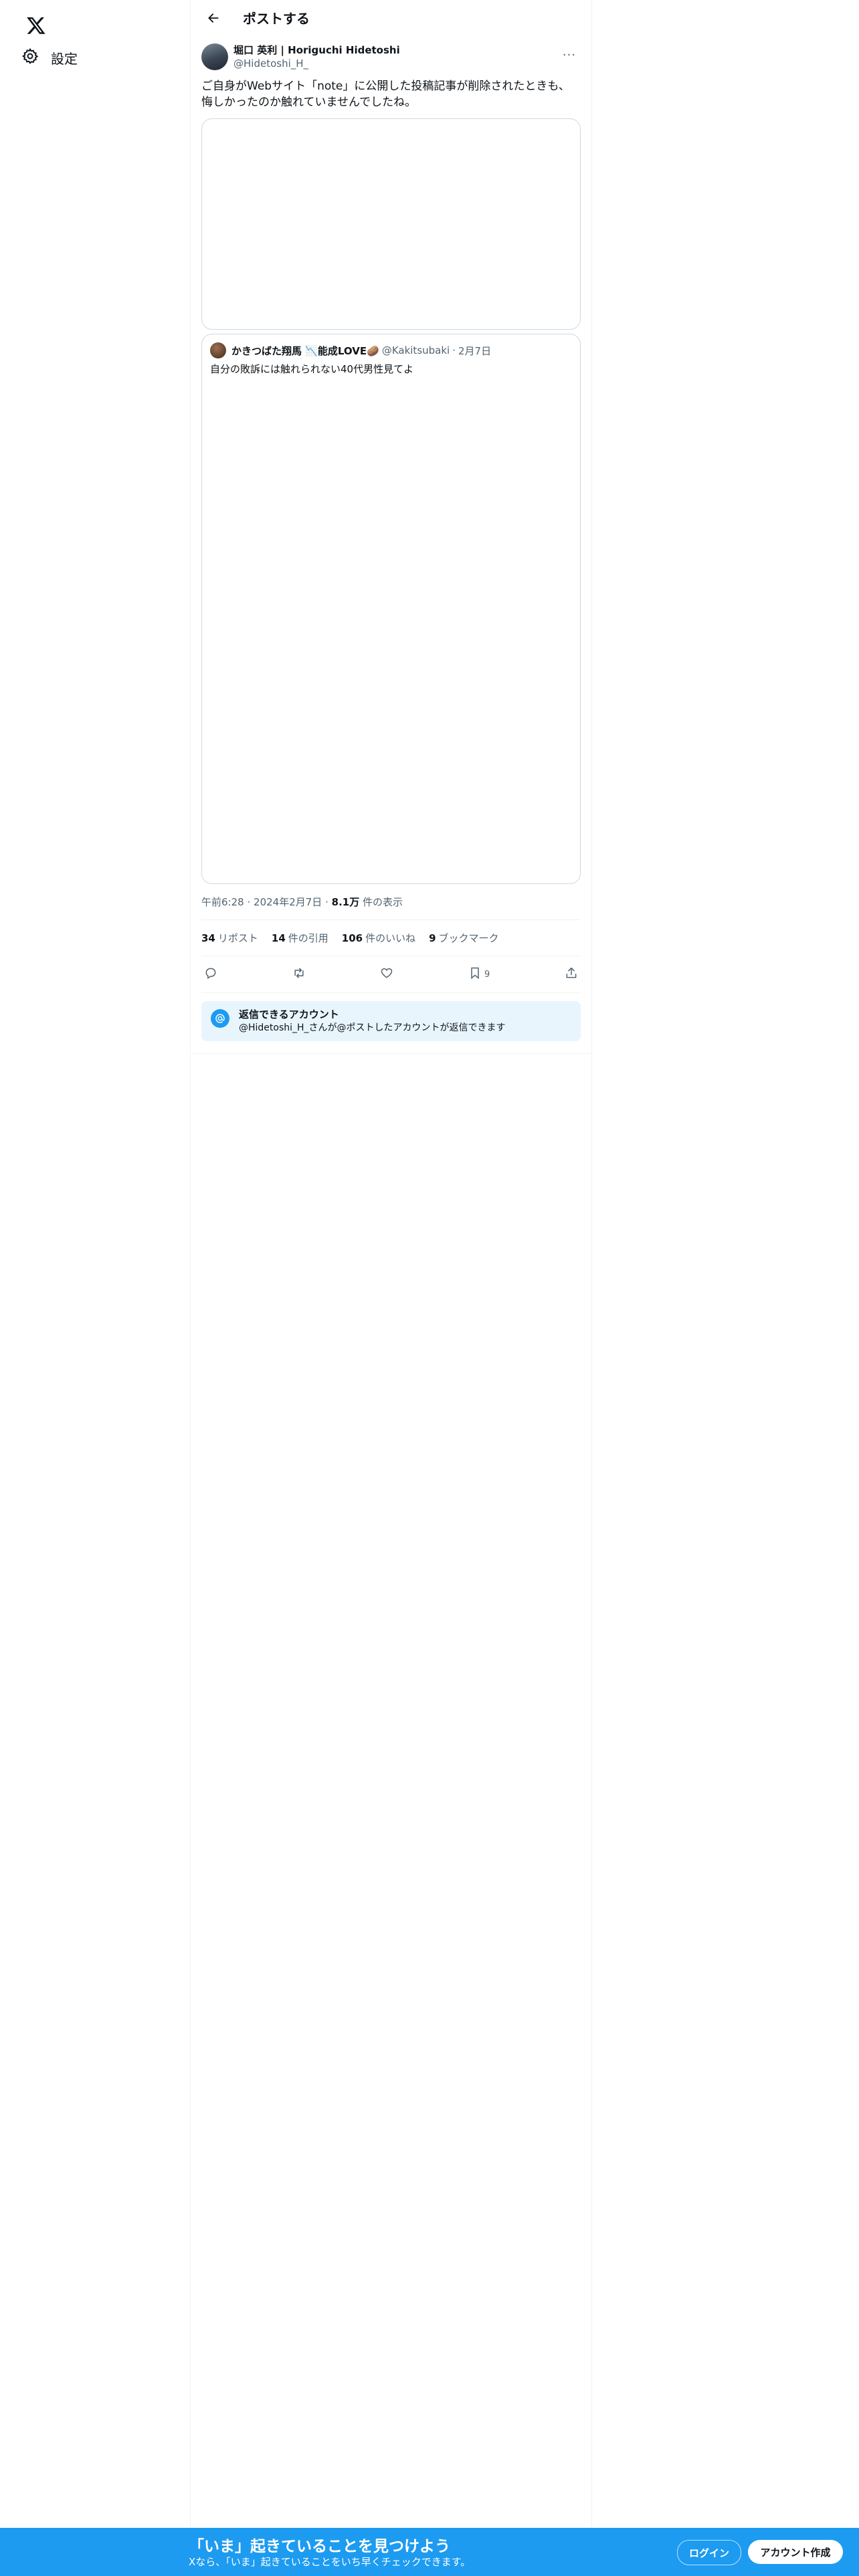  What do you see at coordinates (569, 54) in the screenshot?
I see `more-options-icon: ···` at bounding box center [569, 54].